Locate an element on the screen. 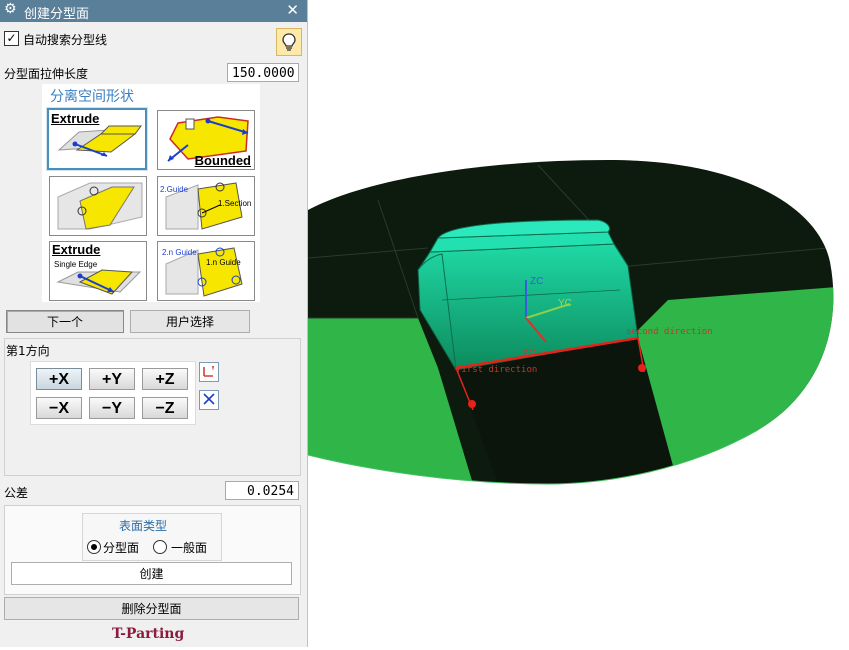 This screenshot has width=849, height=650. surface-type-box: 表面类型 分型面 一般面 is located at coordinates (152, 537).